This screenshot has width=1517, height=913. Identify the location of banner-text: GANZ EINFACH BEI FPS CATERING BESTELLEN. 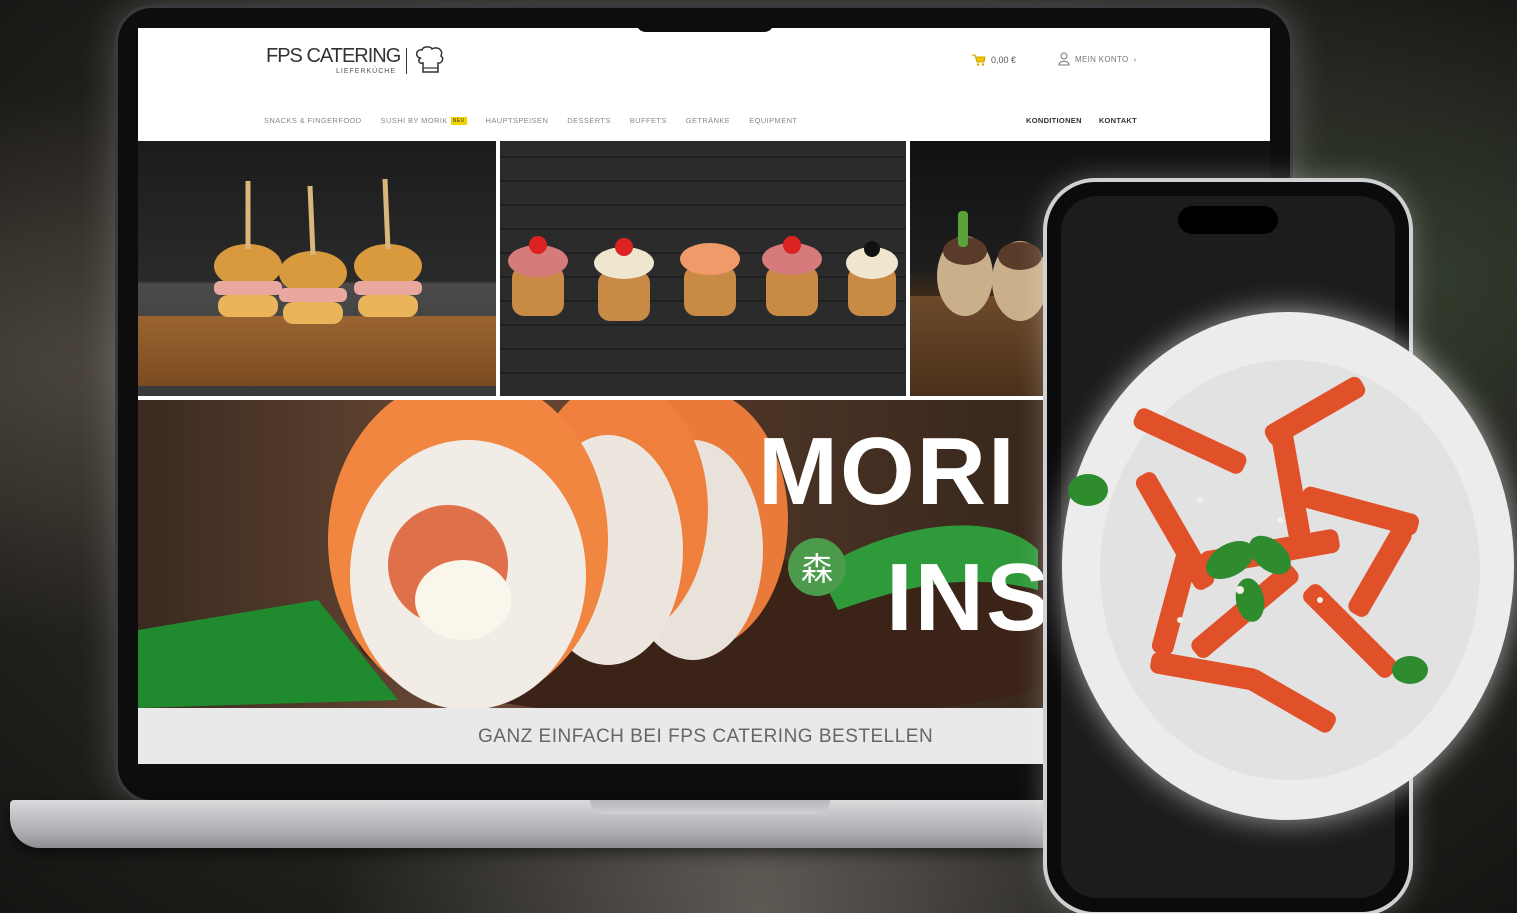
(706, 736).